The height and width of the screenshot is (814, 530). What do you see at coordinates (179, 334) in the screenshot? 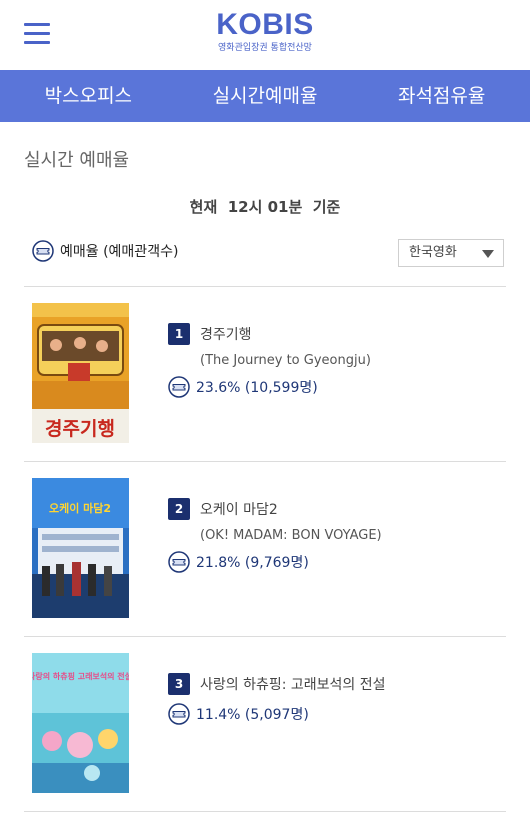
I see `rank-badge: 1` at bounding box center [179, 334].